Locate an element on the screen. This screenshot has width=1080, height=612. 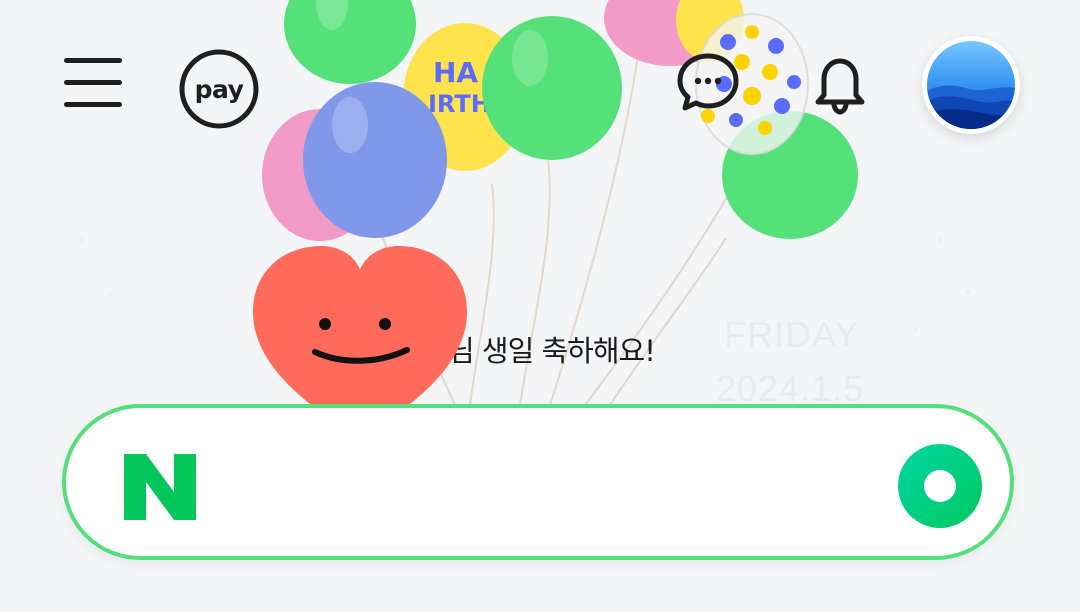
hamburger-menu-icon is located at coordinates (93, 82).